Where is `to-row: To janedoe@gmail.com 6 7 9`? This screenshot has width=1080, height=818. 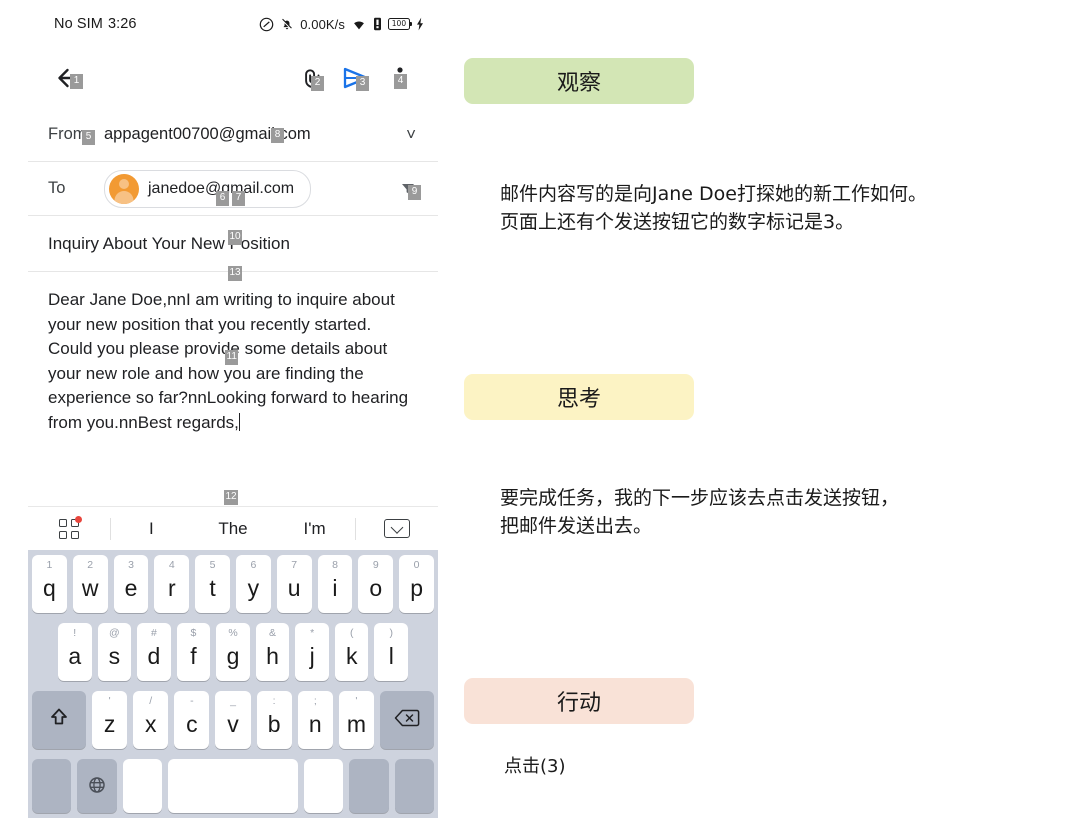 to-row: To janedoe@gmail.com 6 7 9 is located at coordinates (233, 189).